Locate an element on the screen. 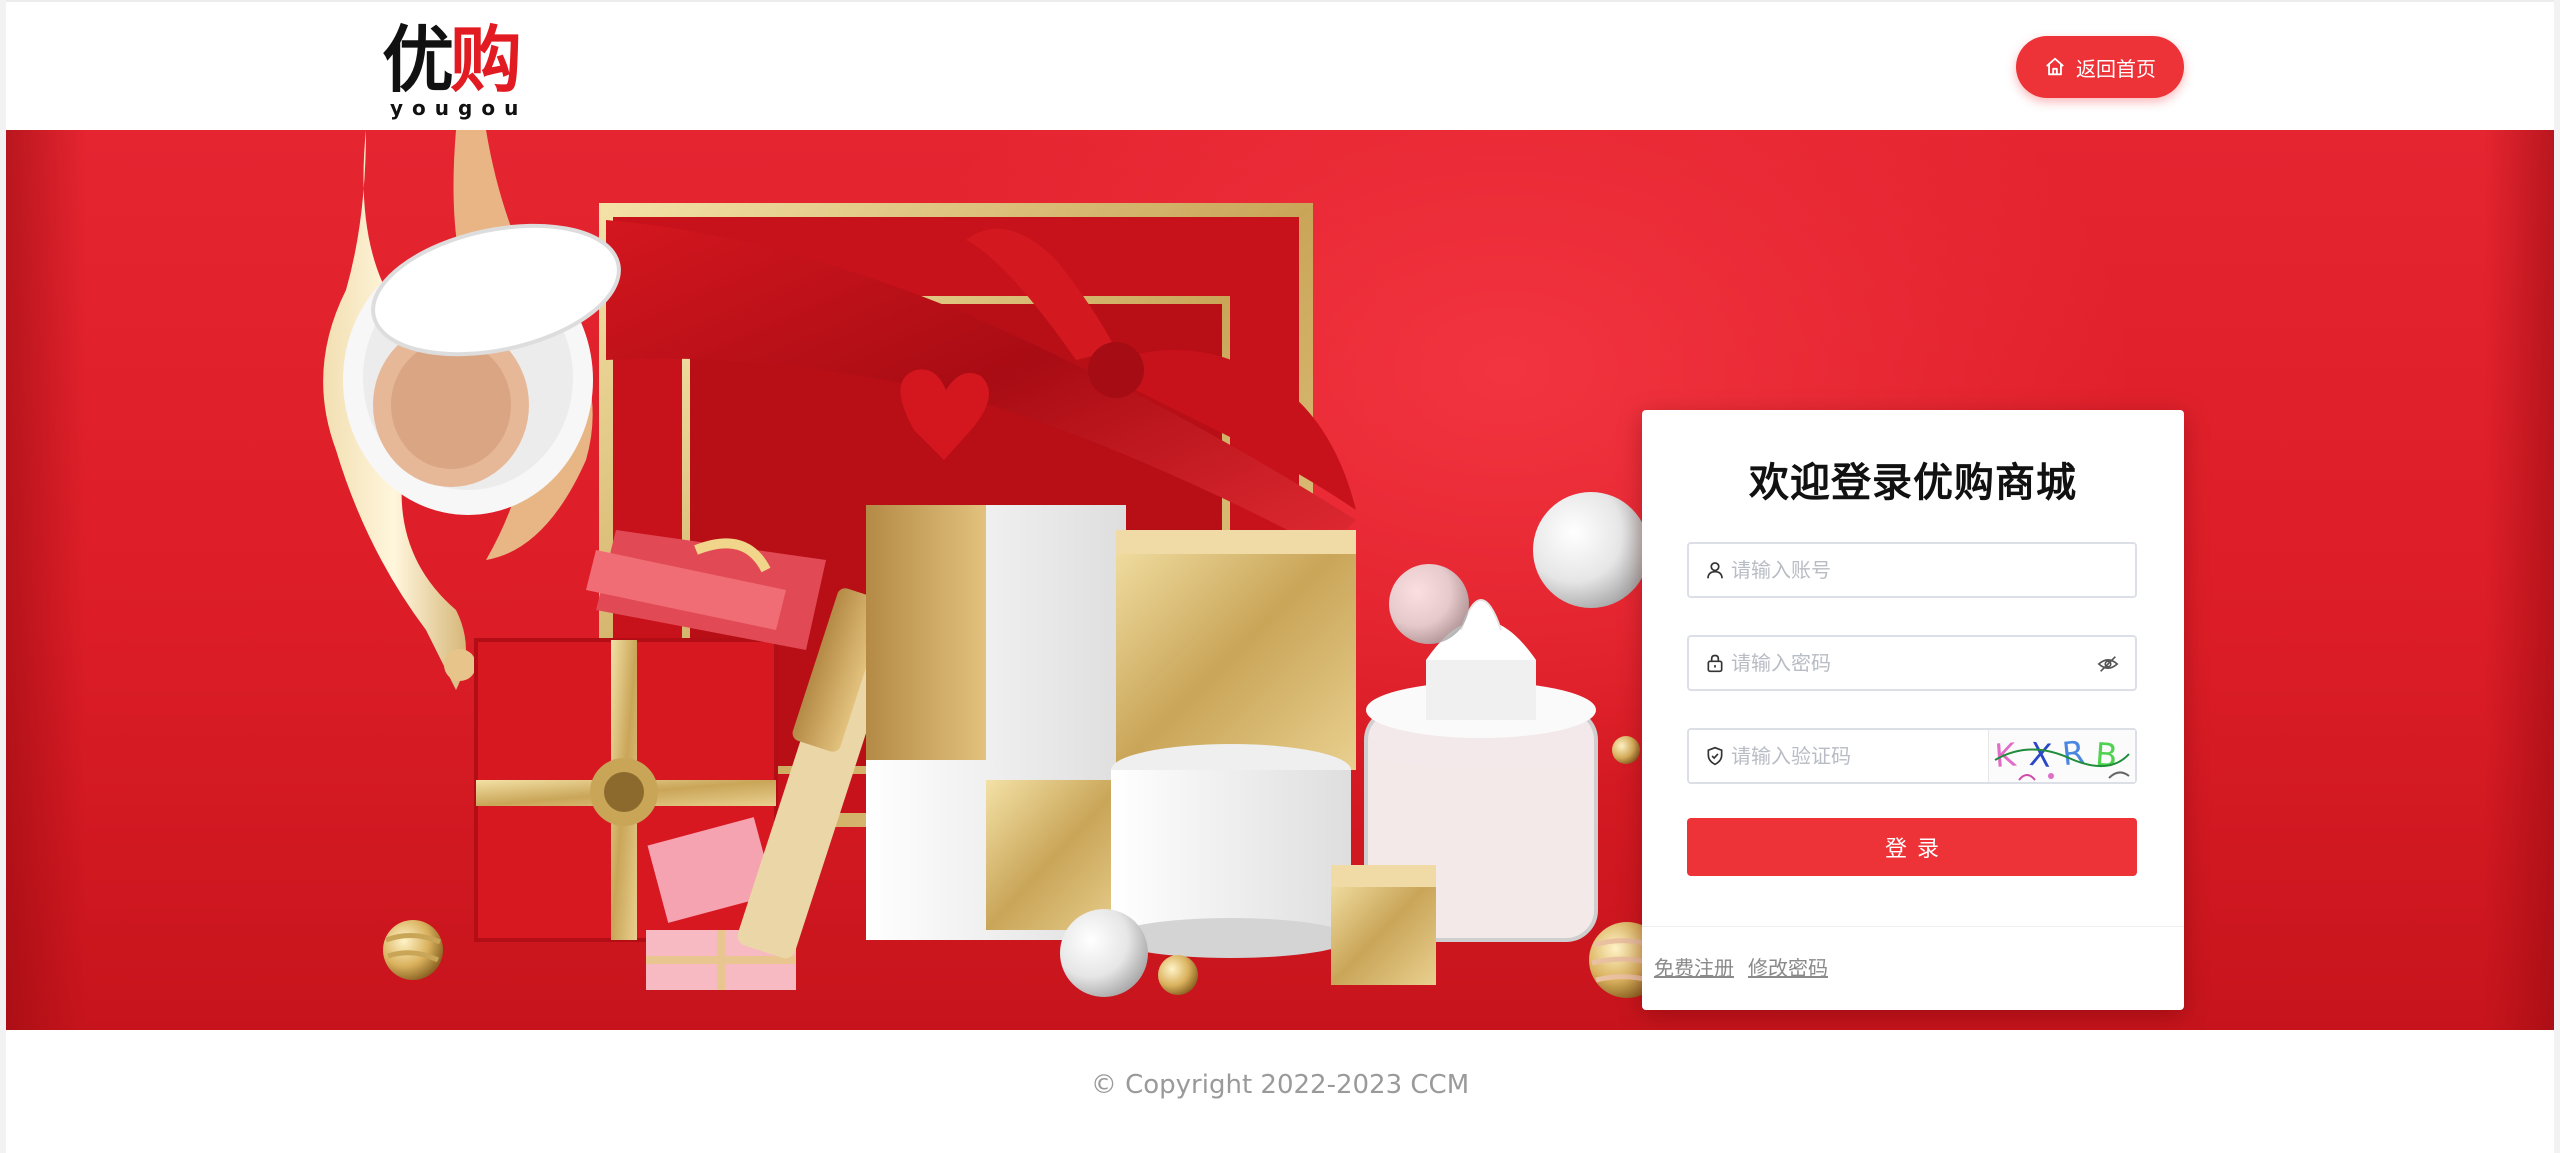 The image size is (2560, 1153). copyright-text: © Copyright 2022-2023 CCM is located at coordinates (1280, 1085).